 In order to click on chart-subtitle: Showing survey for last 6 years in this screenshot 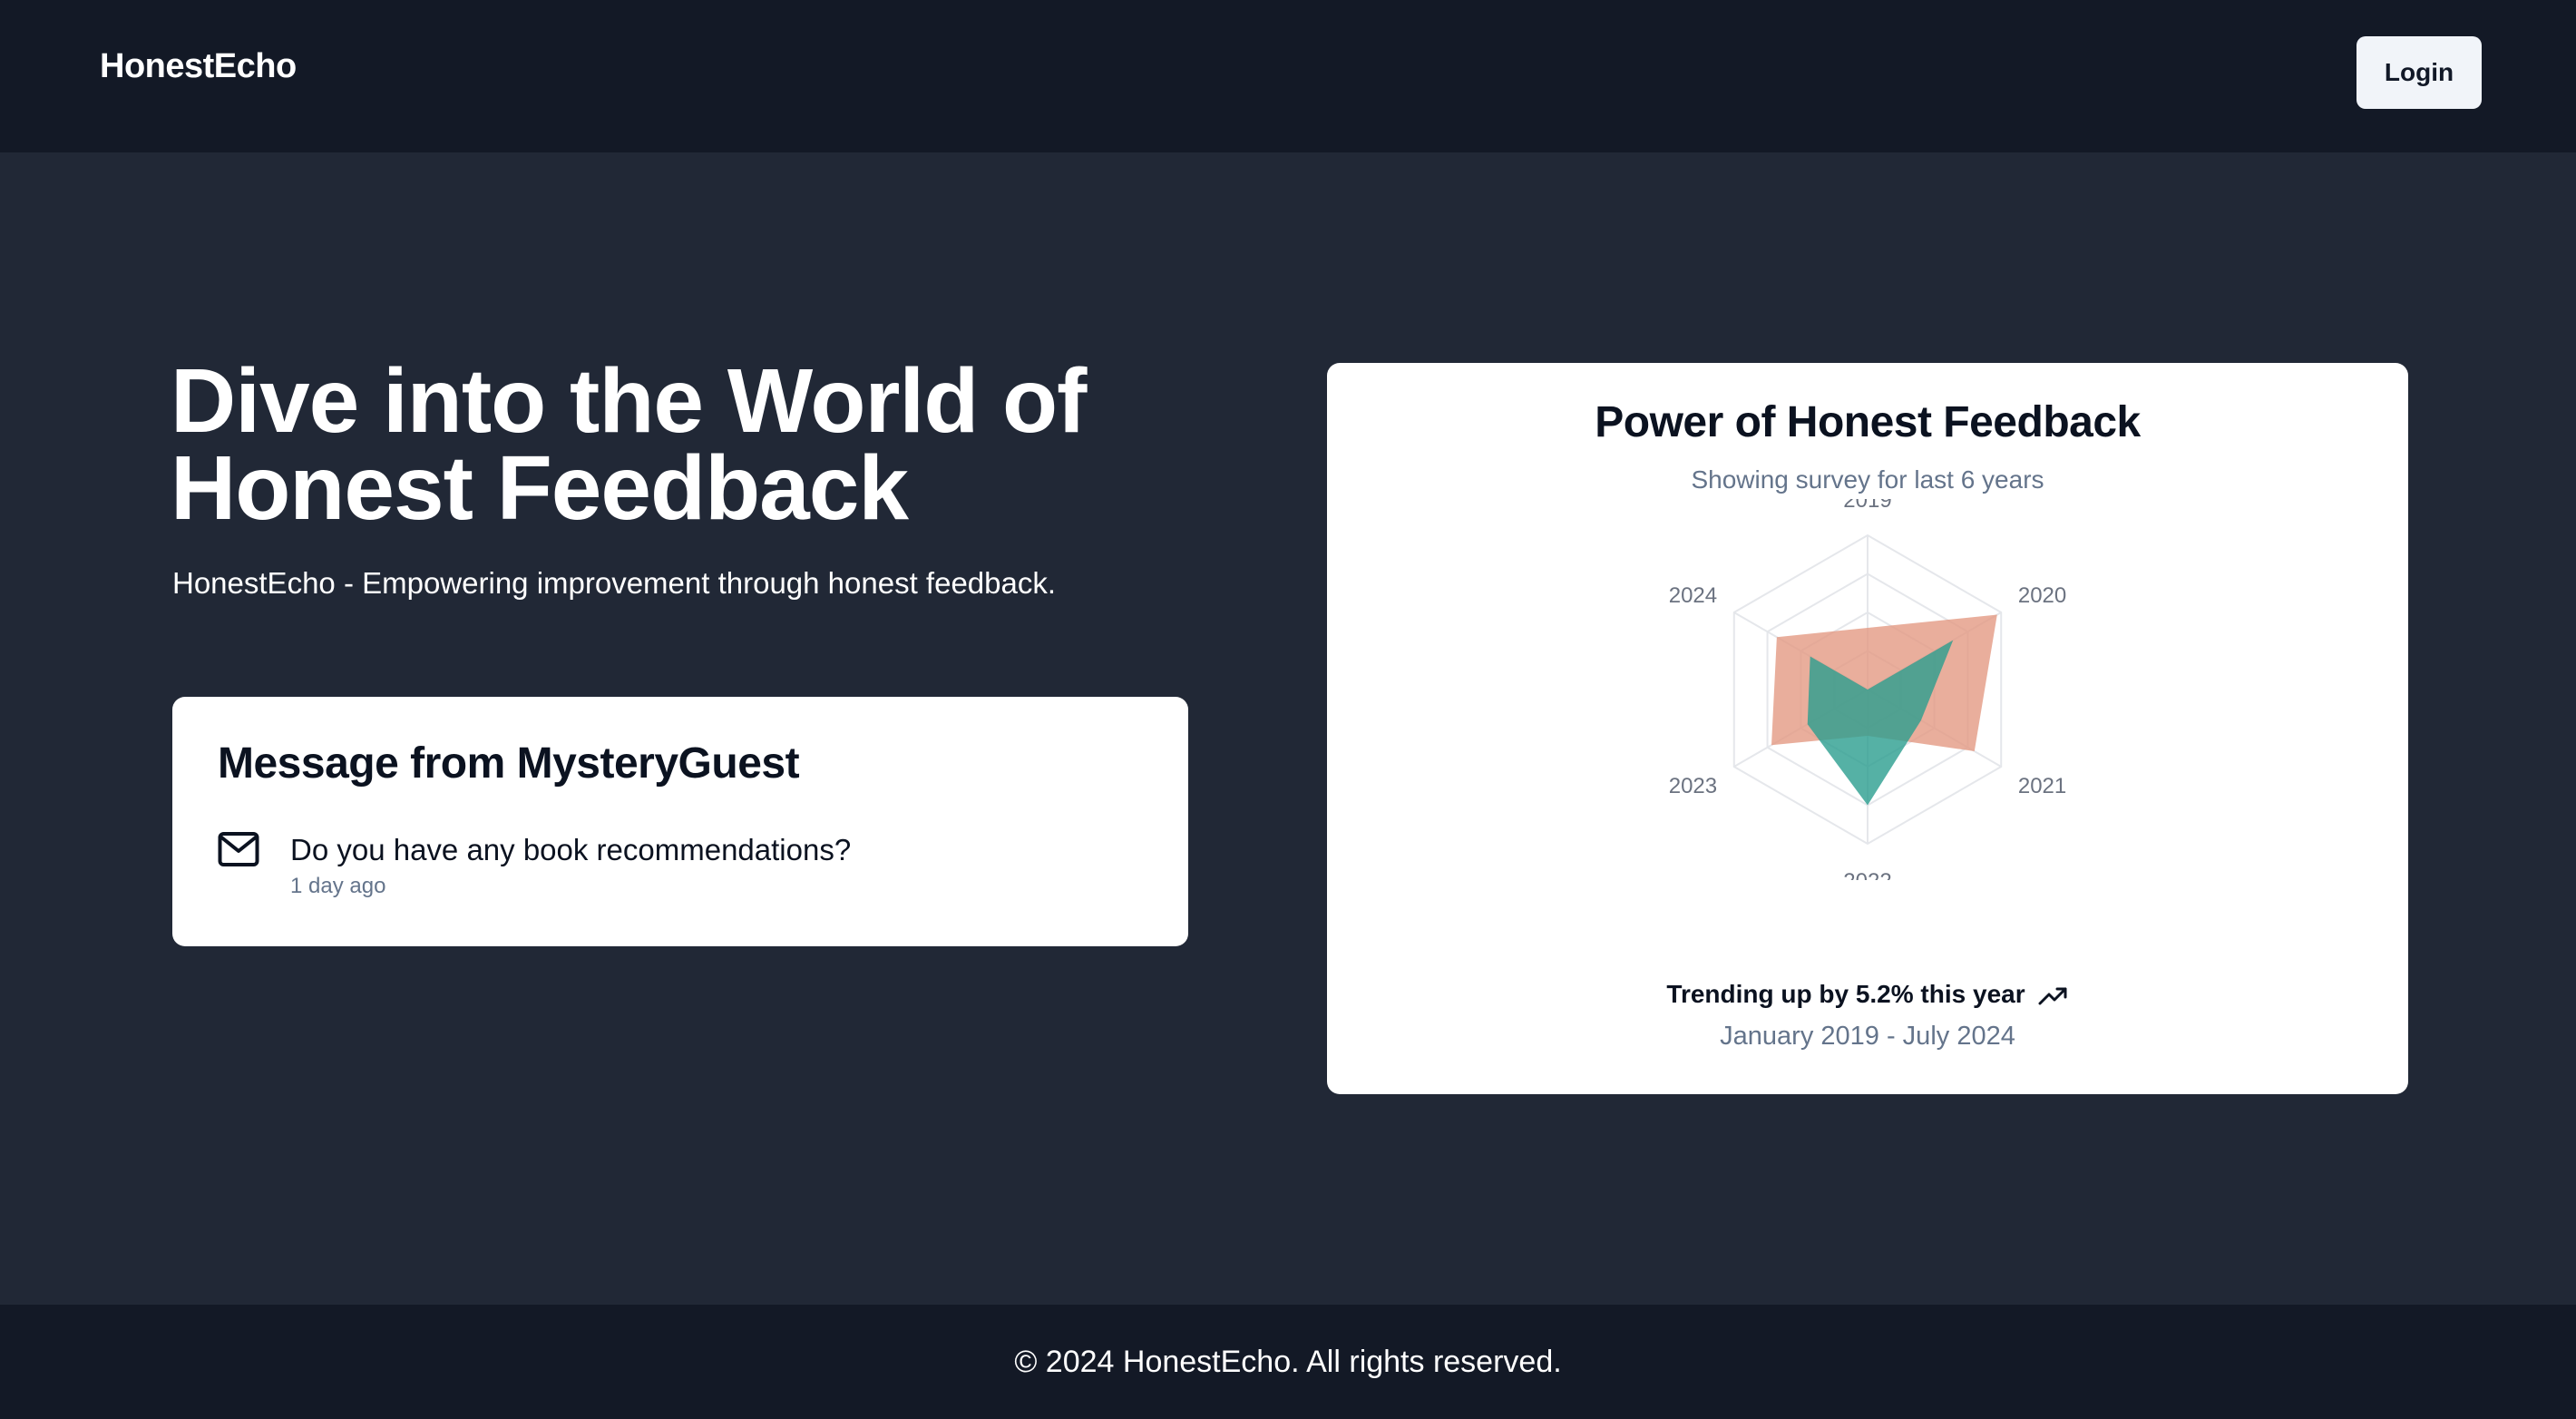, I will do `click(1867, 479)`.